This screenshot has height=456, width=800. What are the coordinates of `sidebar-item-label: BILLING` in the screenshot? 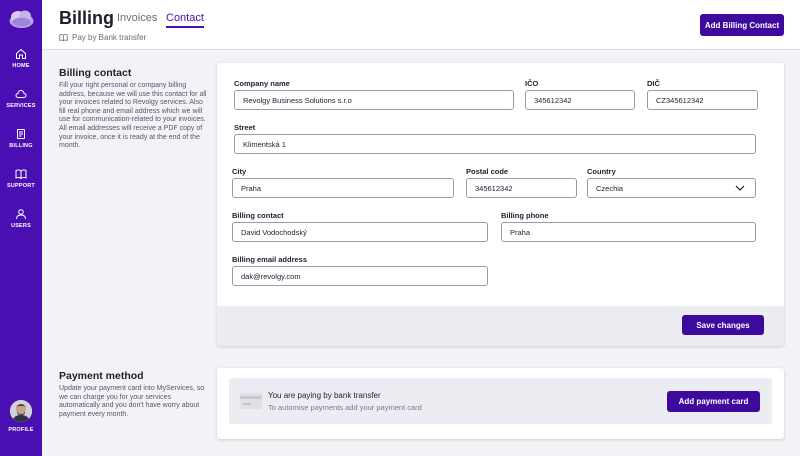 It's located at (21, 146).